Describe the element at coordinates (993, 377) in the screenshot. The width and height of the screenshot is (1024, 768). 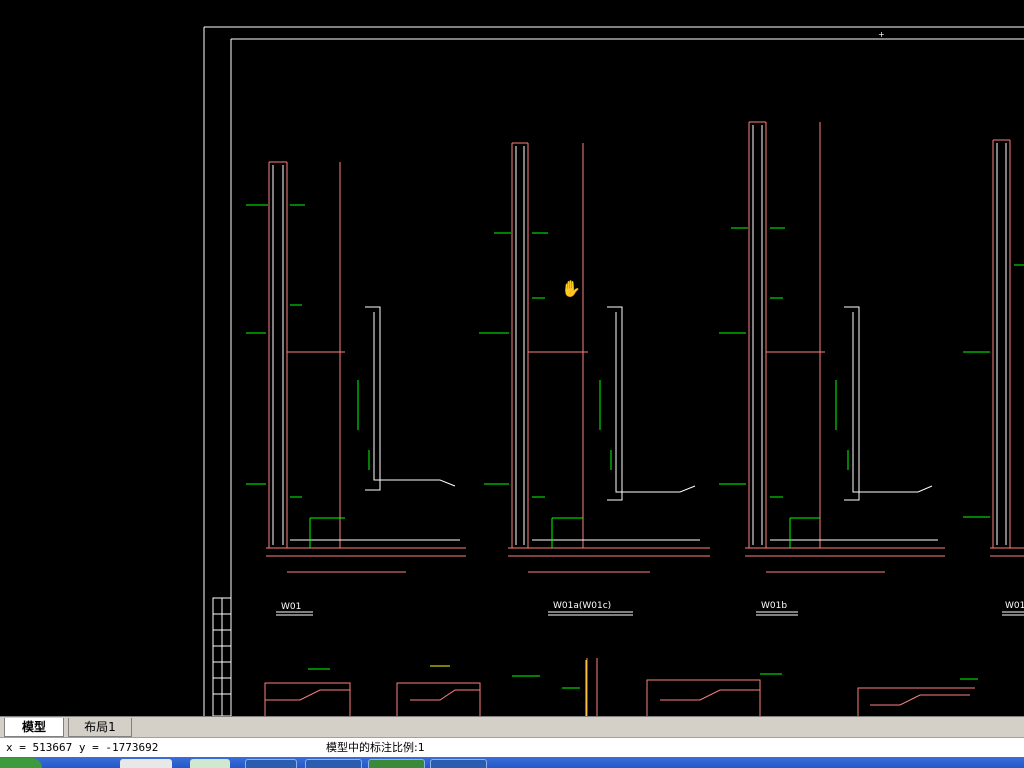
I see `wall-section-w01-partial: W01` at that location.